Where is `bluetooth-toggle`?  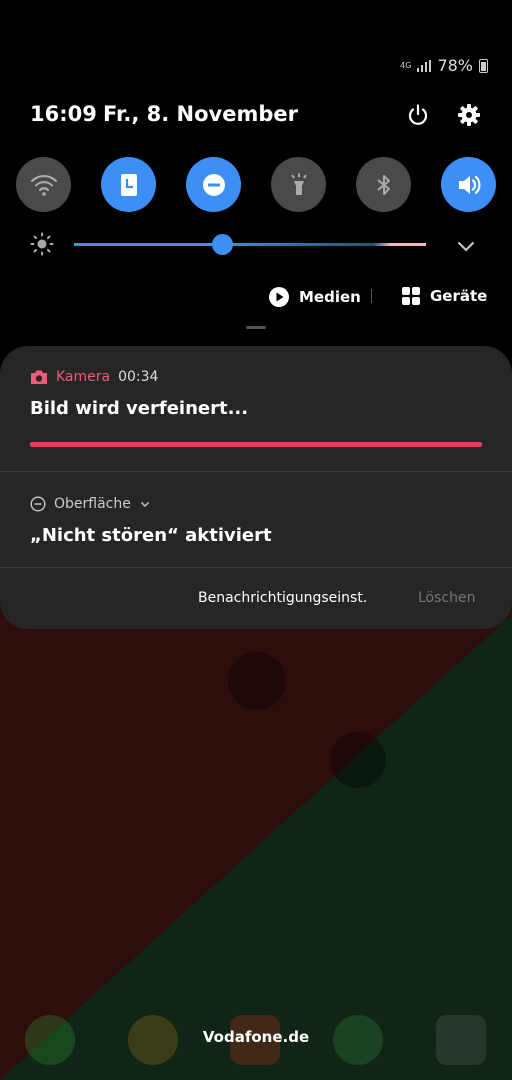
bluetooth-toggle is located at coordinates (383, 184).